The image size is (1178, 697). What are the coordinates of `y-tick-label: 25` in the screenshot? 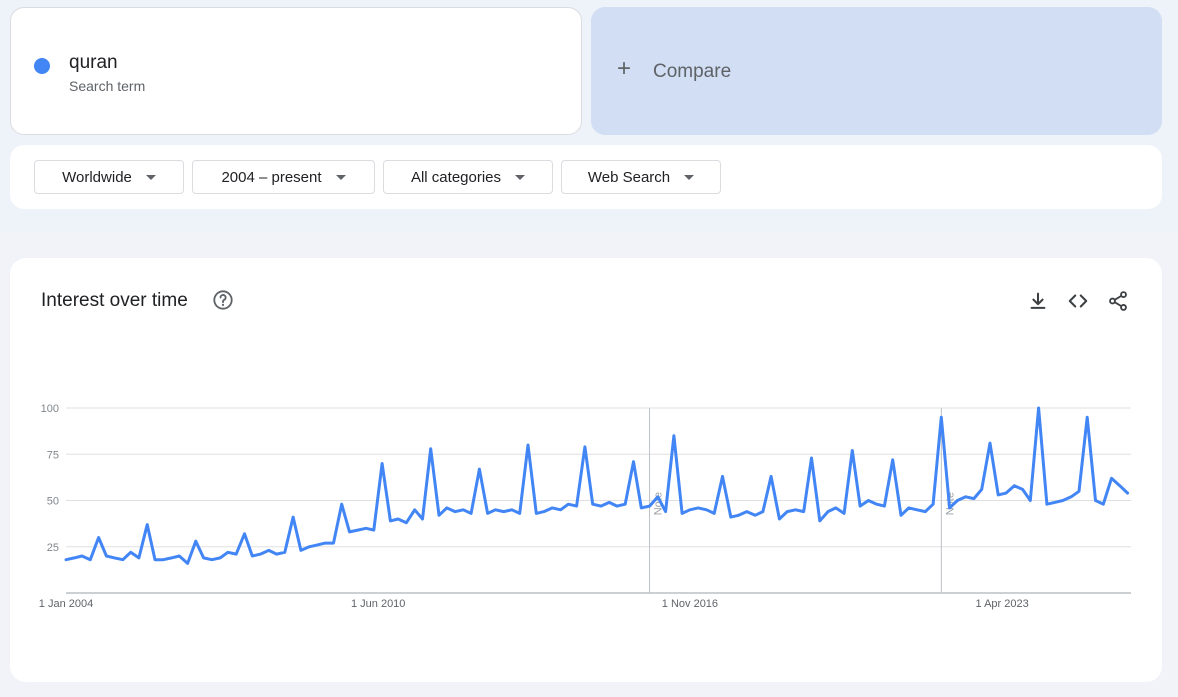 It's located at (53, 548).